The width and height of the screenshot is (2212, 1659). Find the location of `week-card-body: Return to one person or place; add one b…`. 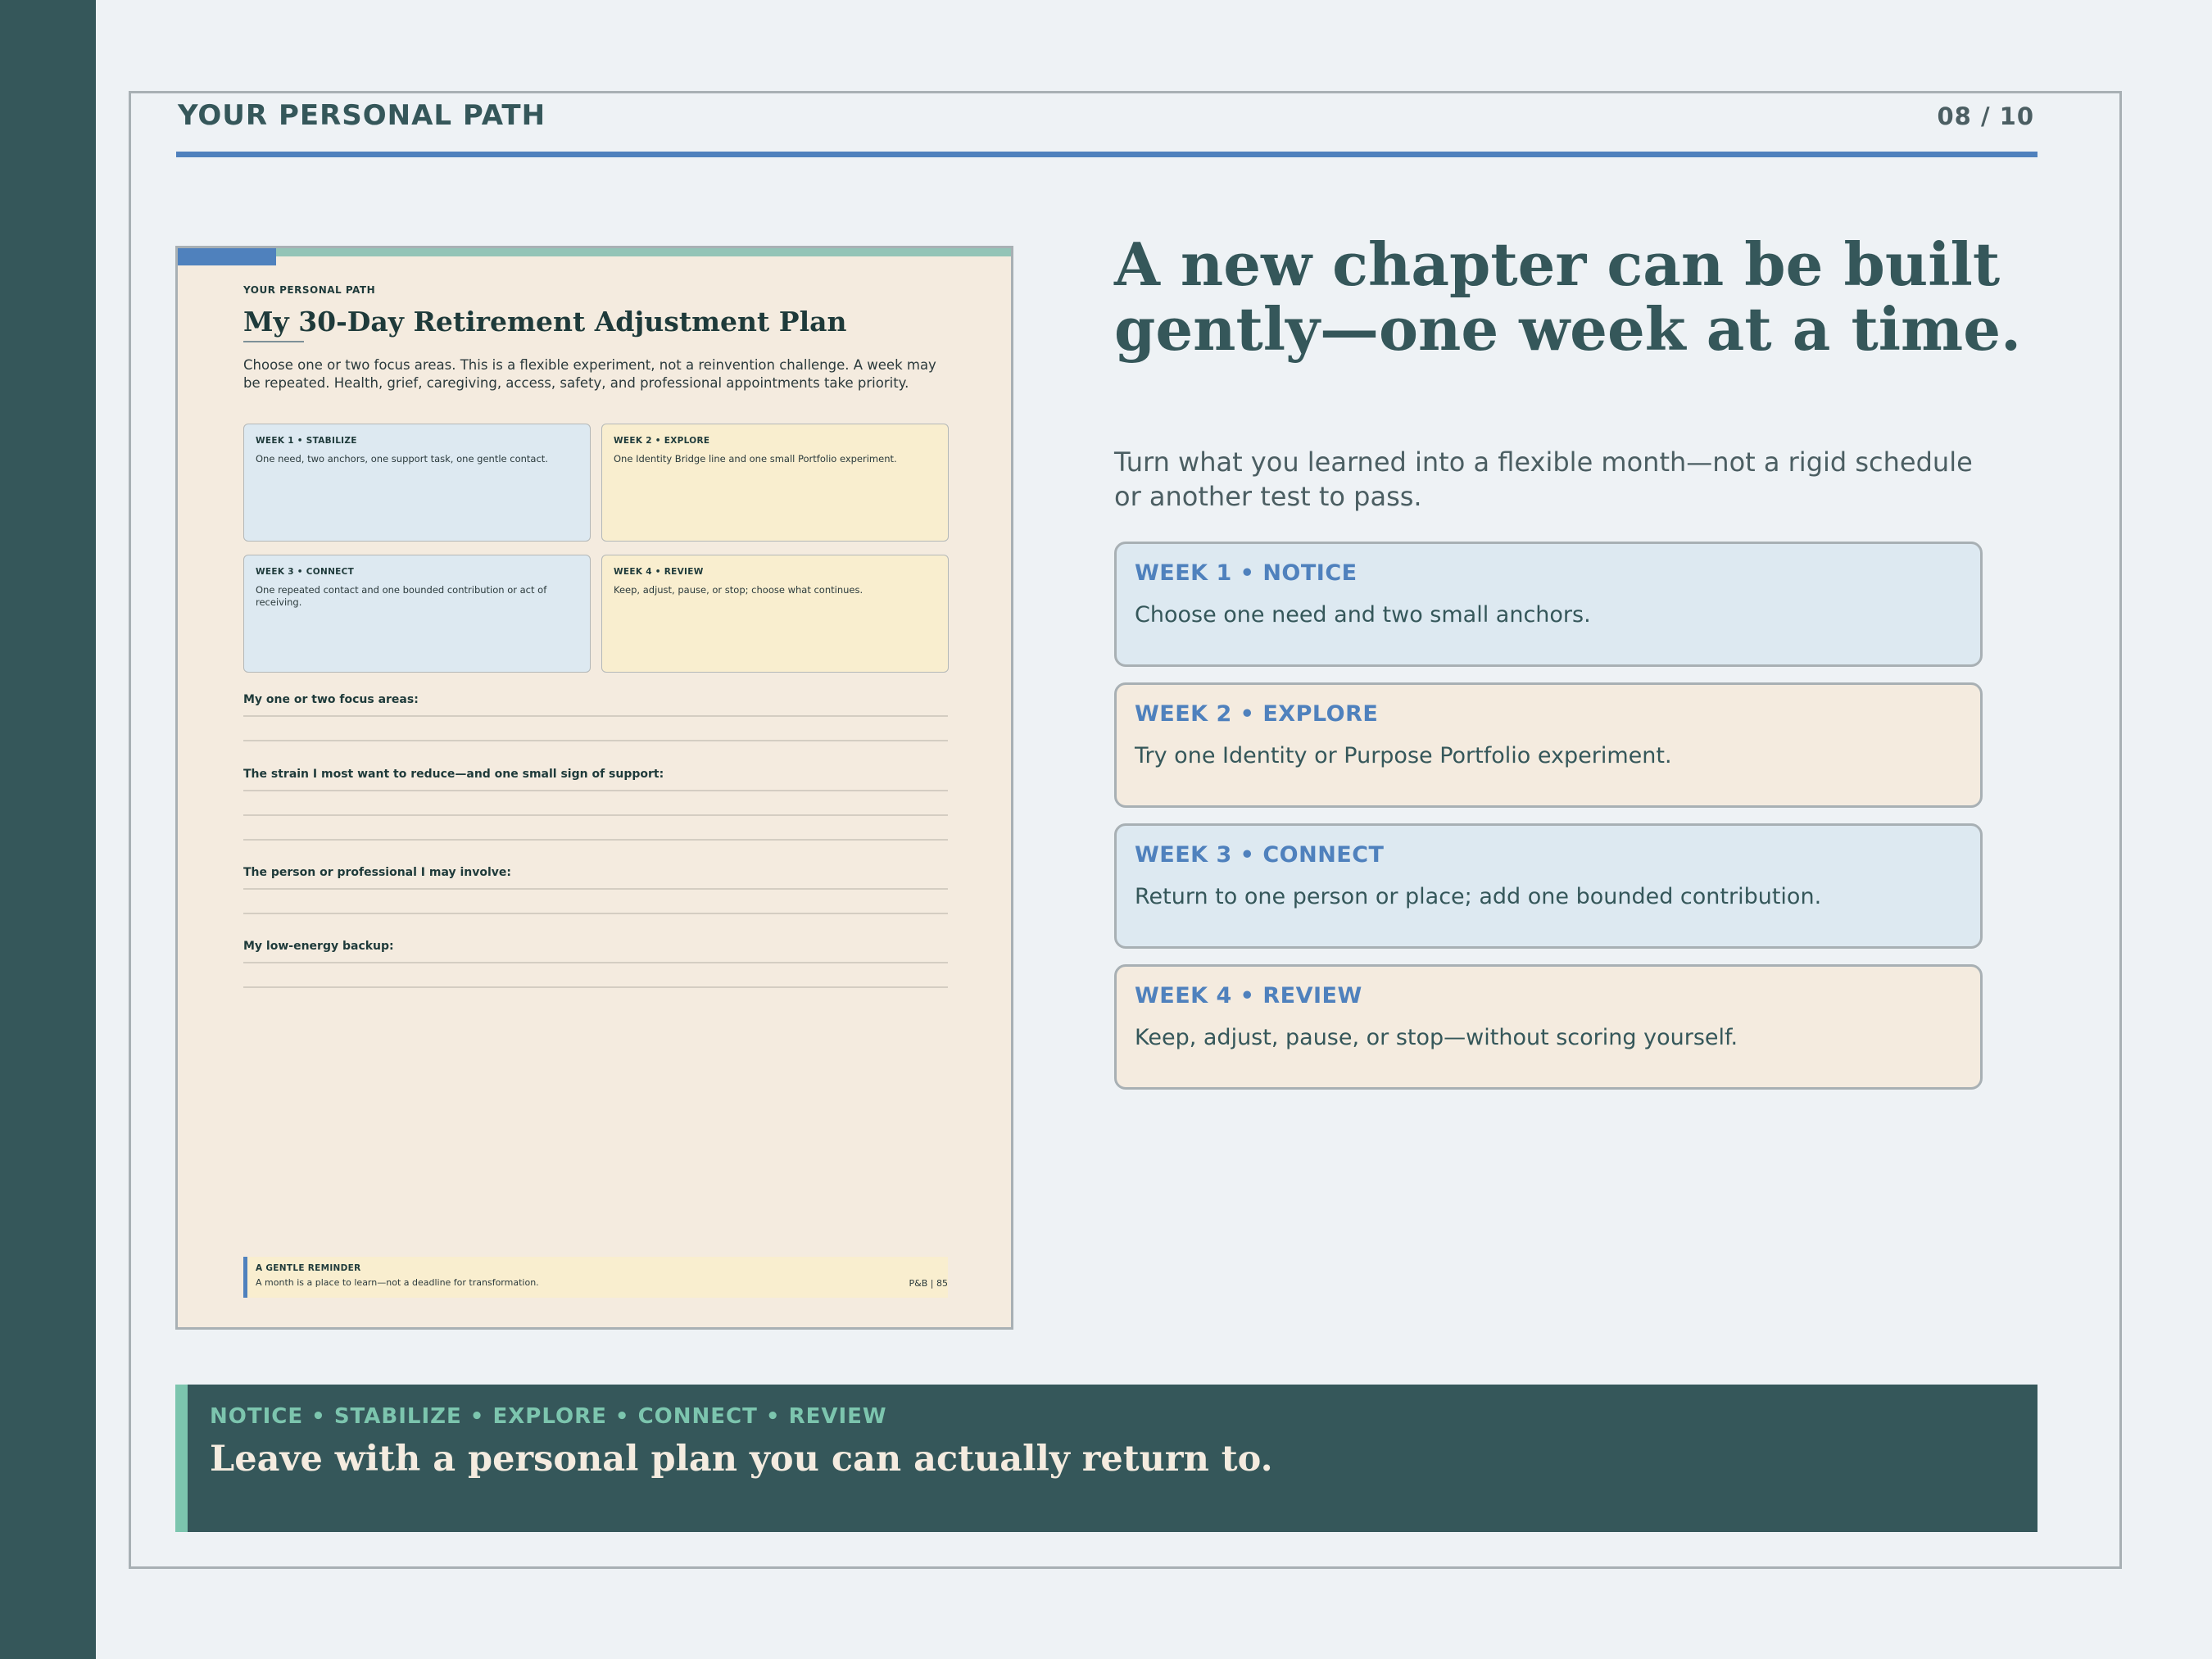

week-card-body: Return to one person or place; add one b… is located at coordinates (1478, 896).